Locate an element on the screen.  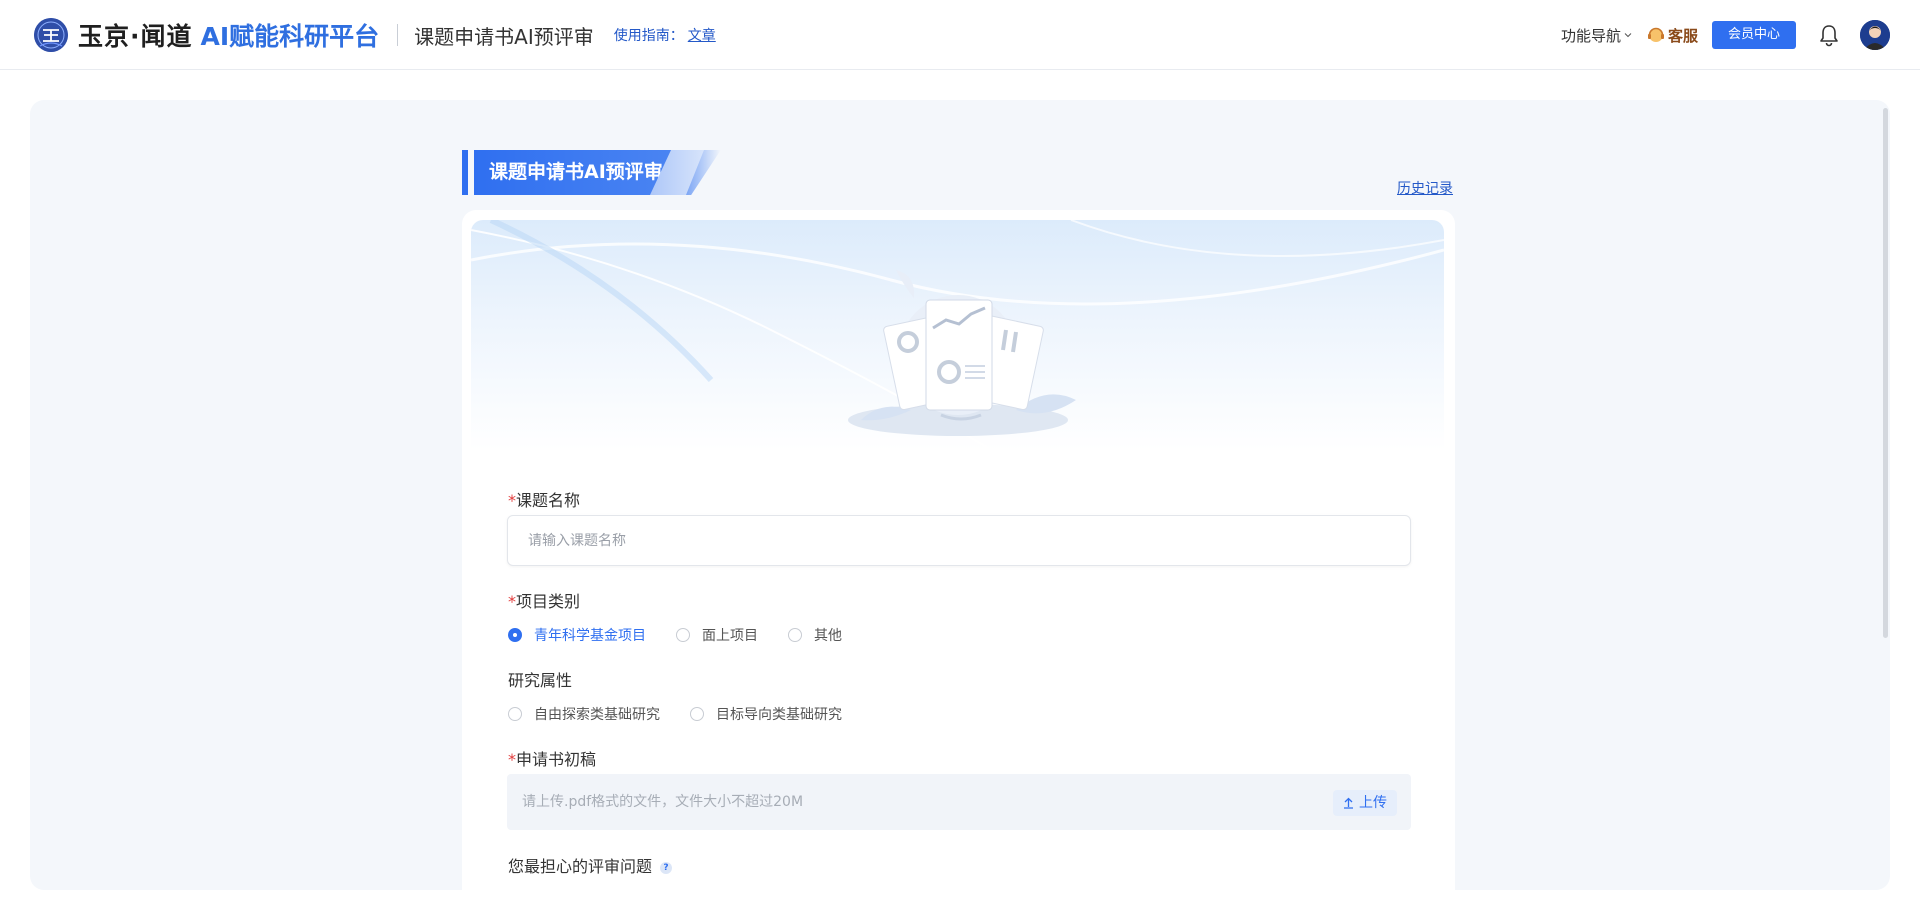
upload-icon is located at coordinates (1348, 803).